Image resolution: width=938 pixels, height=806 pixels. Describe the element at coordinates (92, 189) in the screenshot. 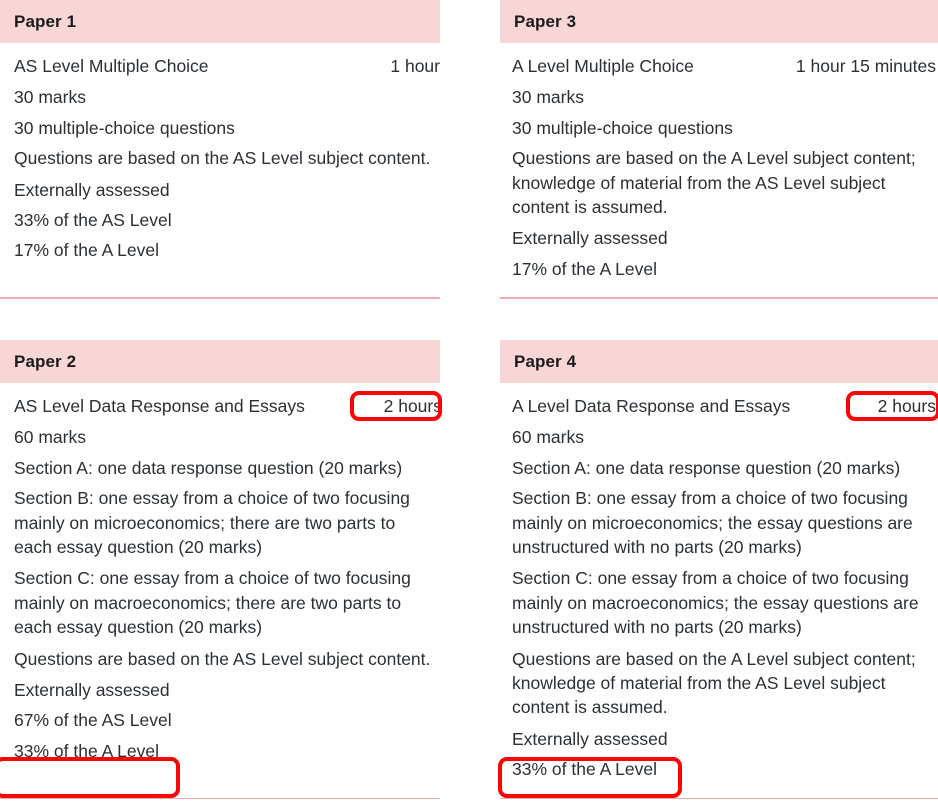

I see `paper-1-detail-line: Externally assessed` at that location.